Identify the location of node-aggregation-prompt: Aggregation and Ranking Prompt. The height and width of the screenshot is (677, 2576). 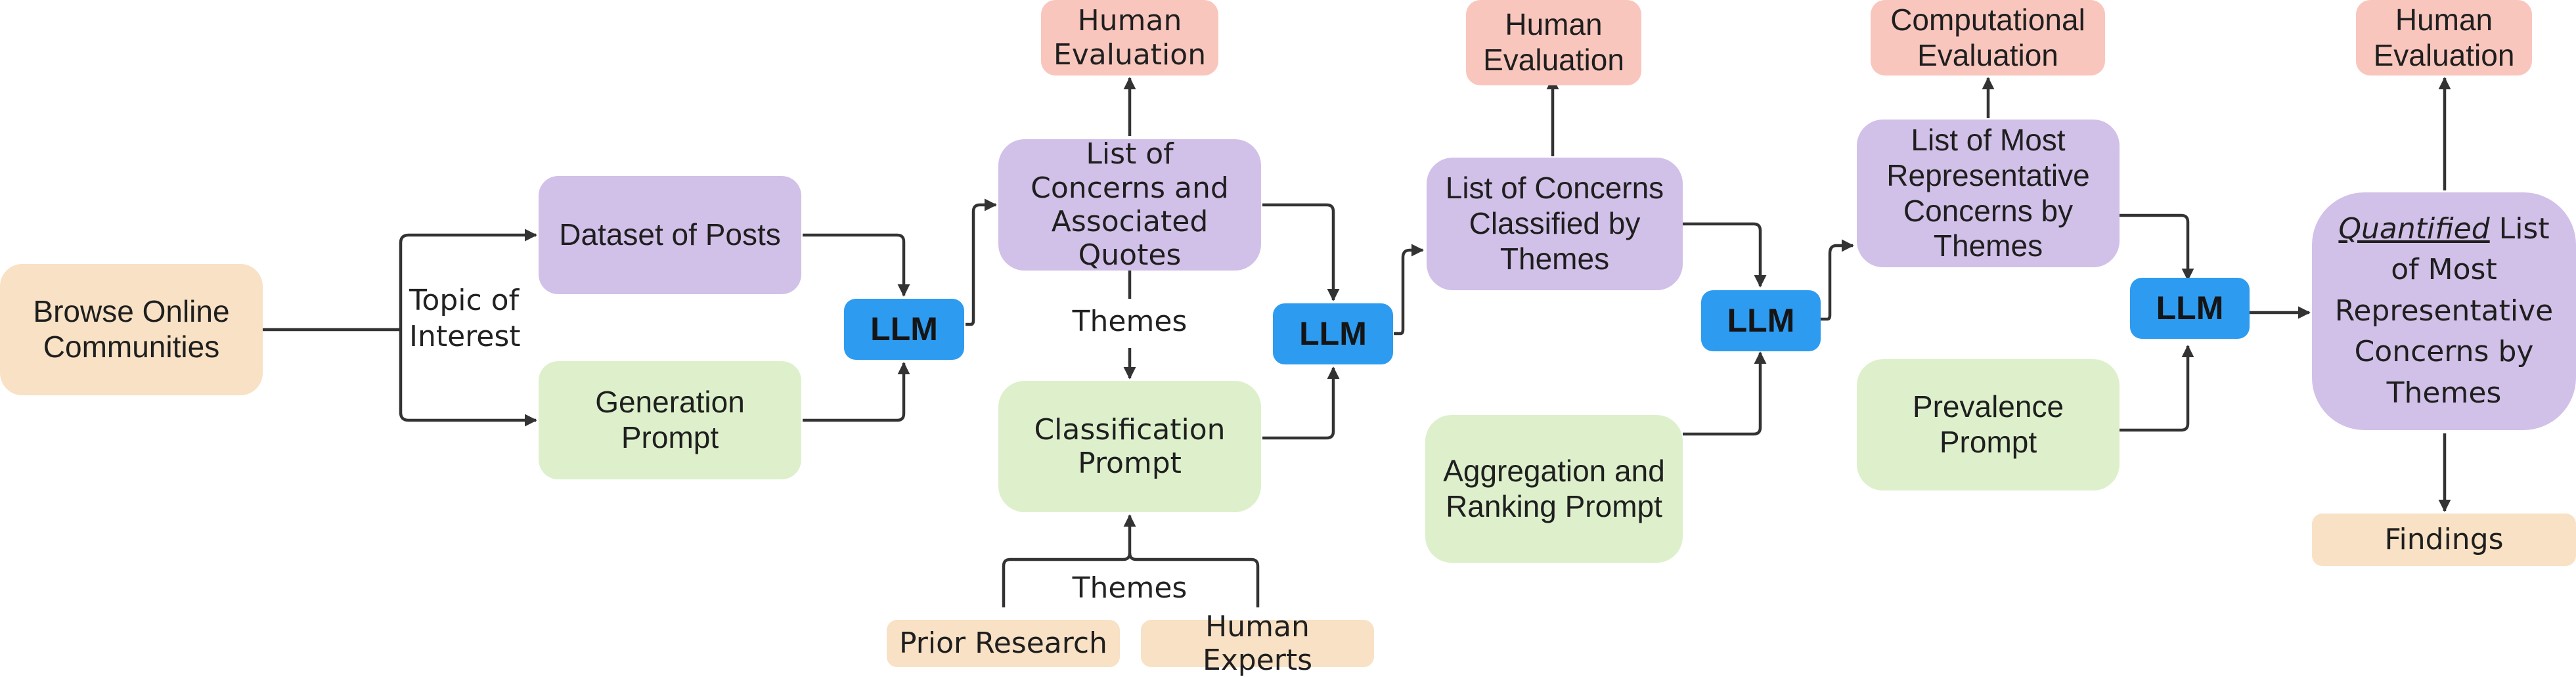
(1554, 489).